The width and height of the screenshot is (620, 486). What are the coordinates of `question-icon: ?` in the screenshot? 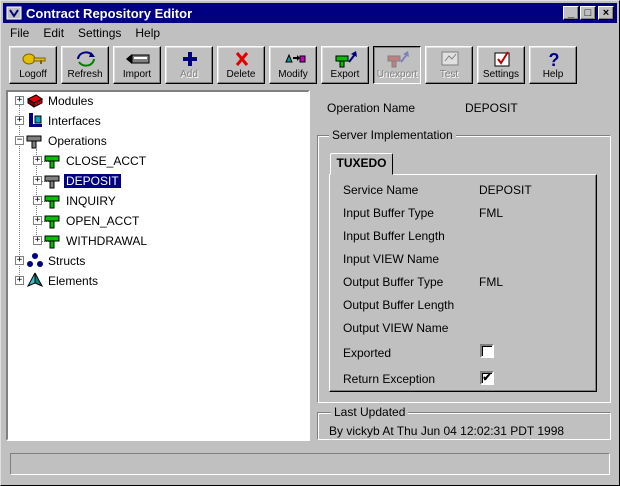 It's located at (554, 59).